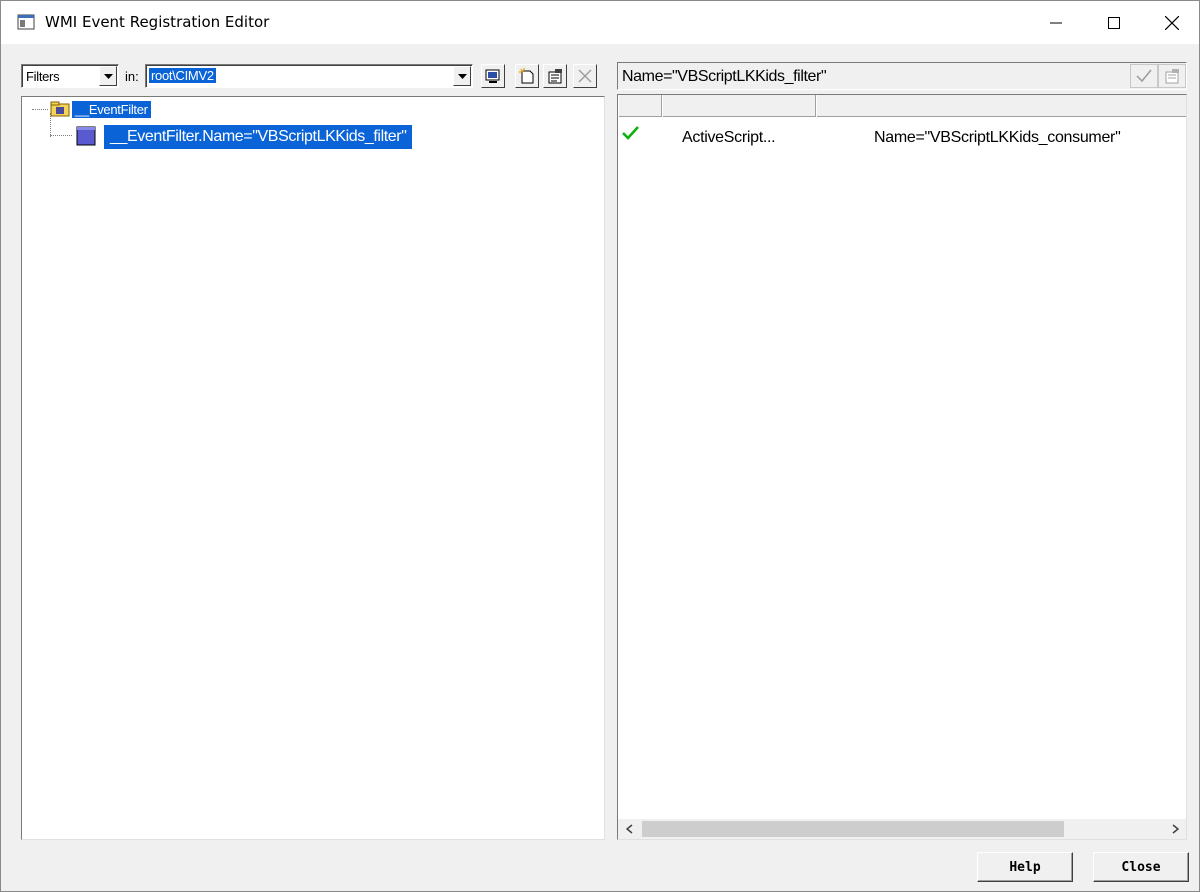 This screenshot has height=892, width=1200. What do you see at coordinates (1025, 867) in the screenshot?
I see `help-button: Help` at bounding box center [1025, 867].